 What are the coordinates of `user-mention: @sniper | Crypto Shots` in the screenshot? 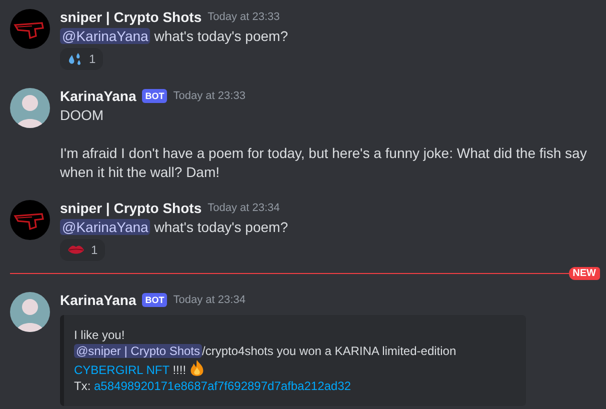 It's located at (138, 351).